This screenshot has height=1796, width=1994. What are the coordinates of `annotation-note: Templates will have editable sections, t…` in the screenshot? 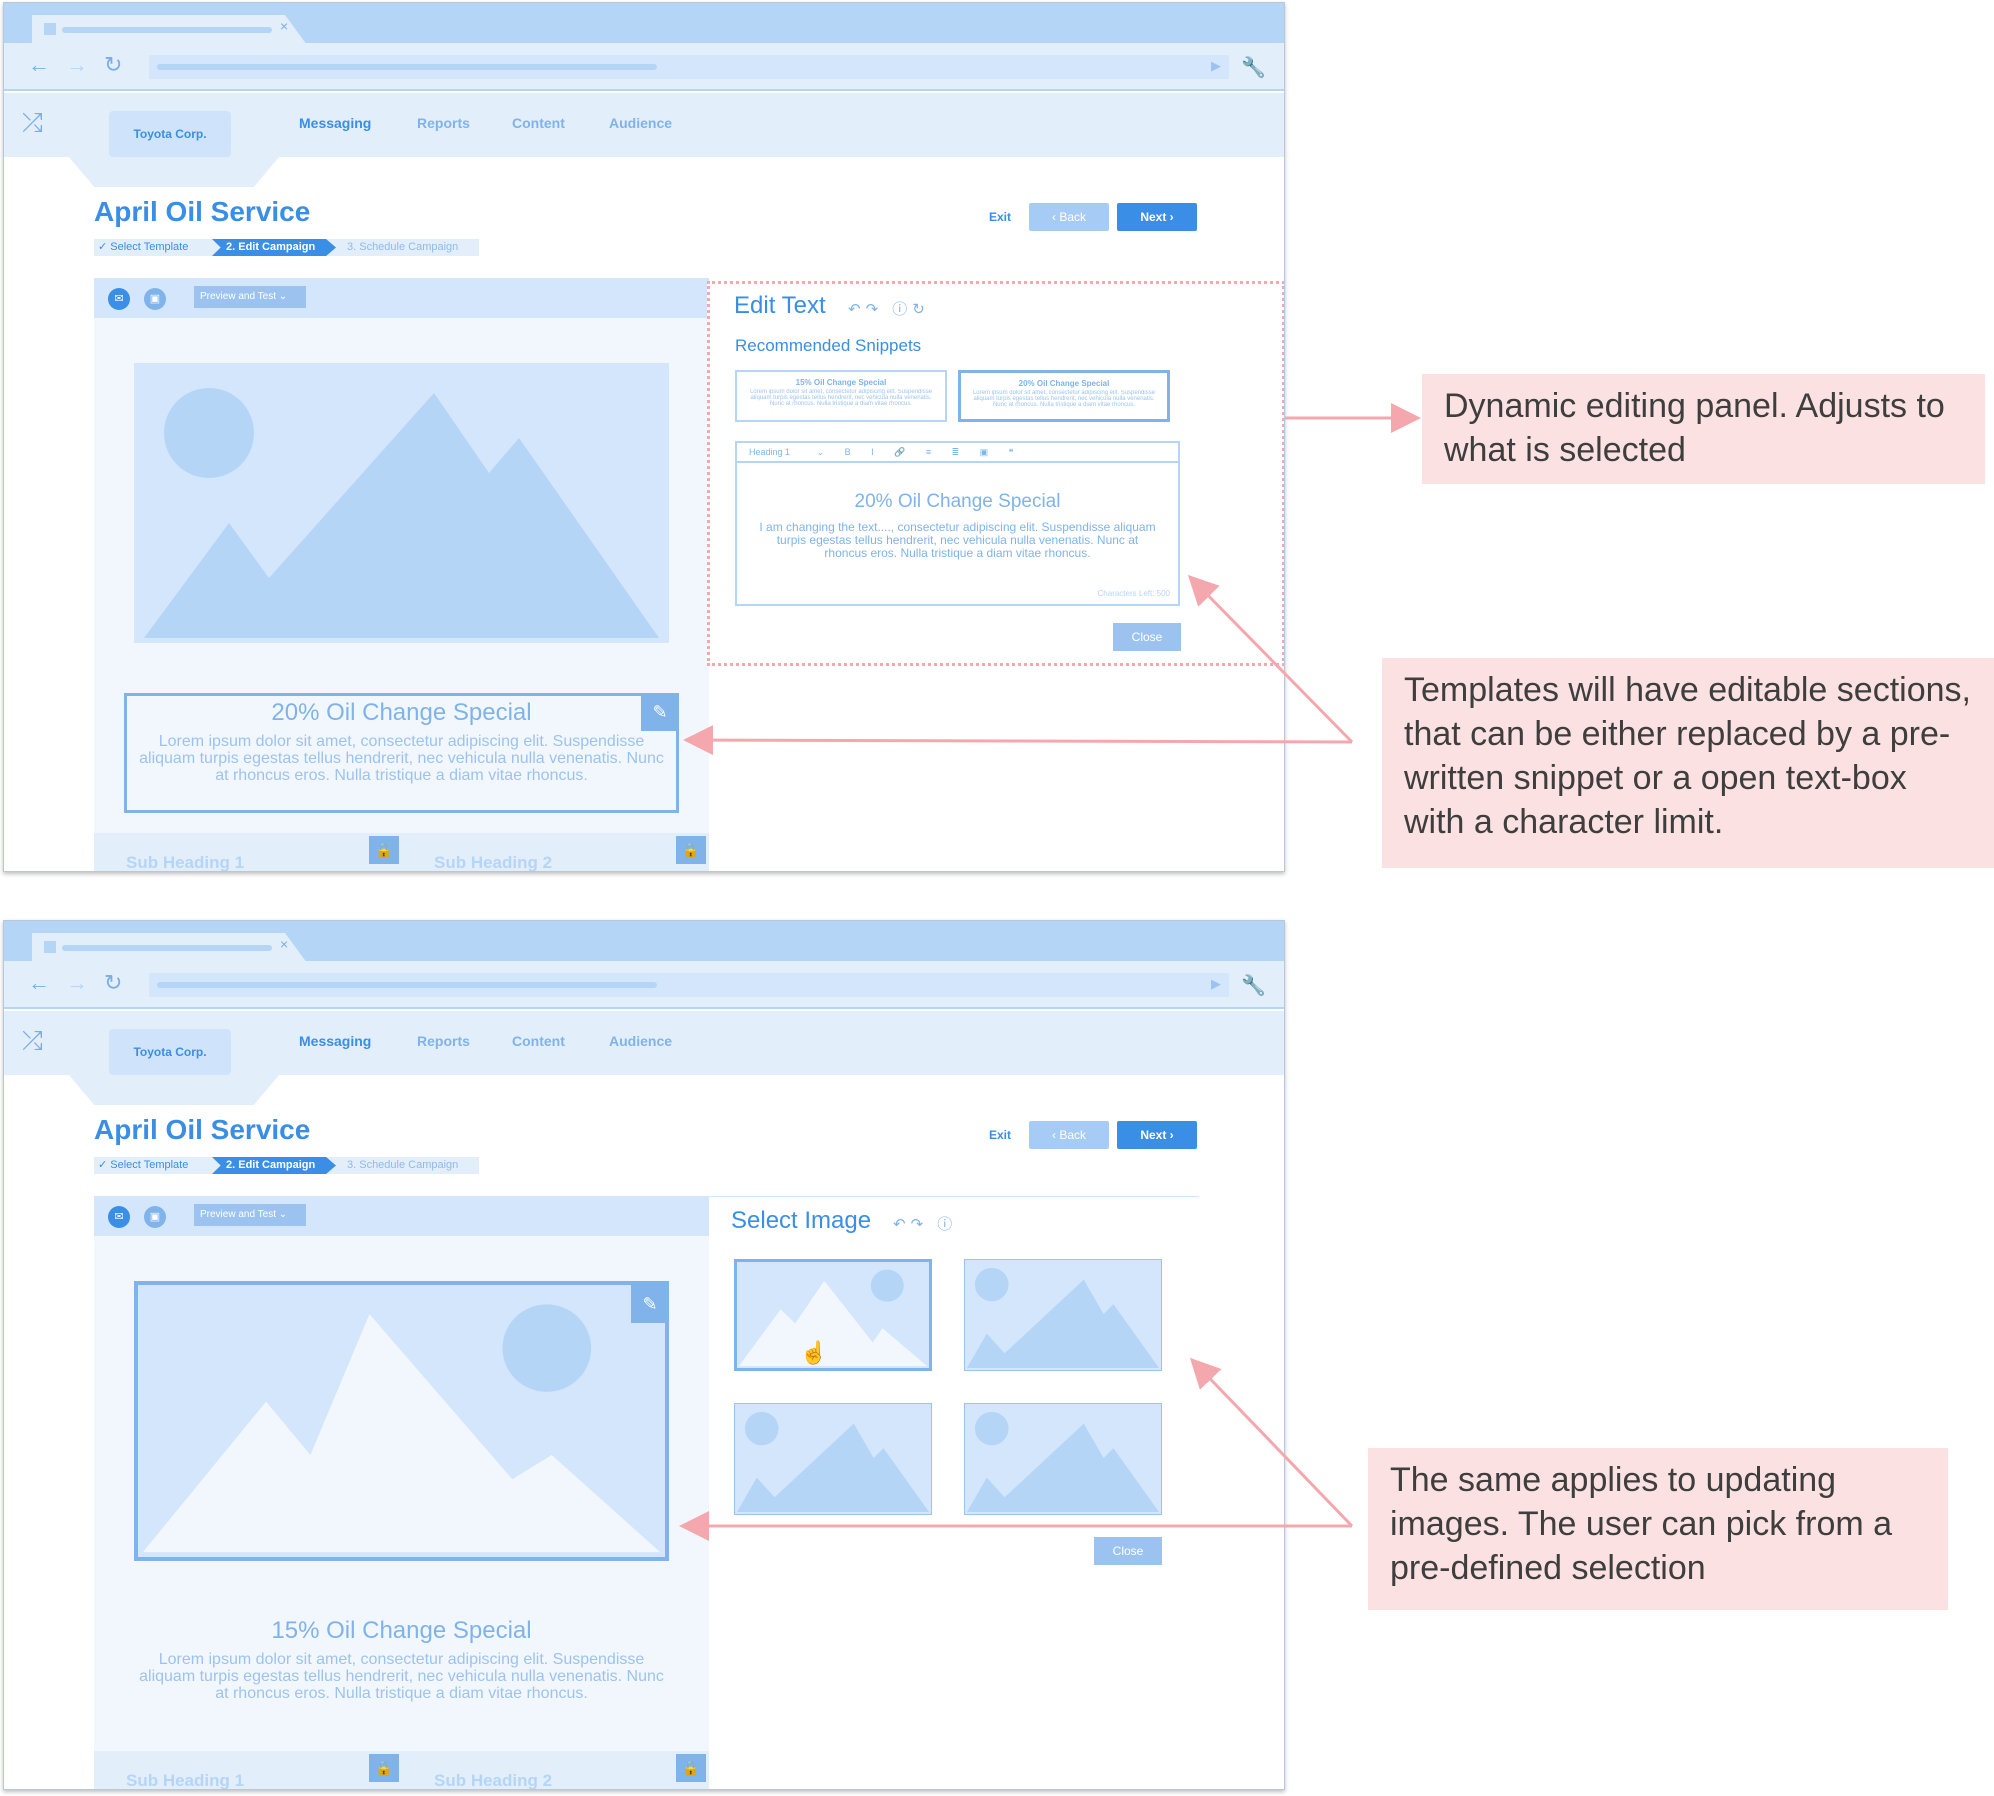 It's located at (1688, 763).